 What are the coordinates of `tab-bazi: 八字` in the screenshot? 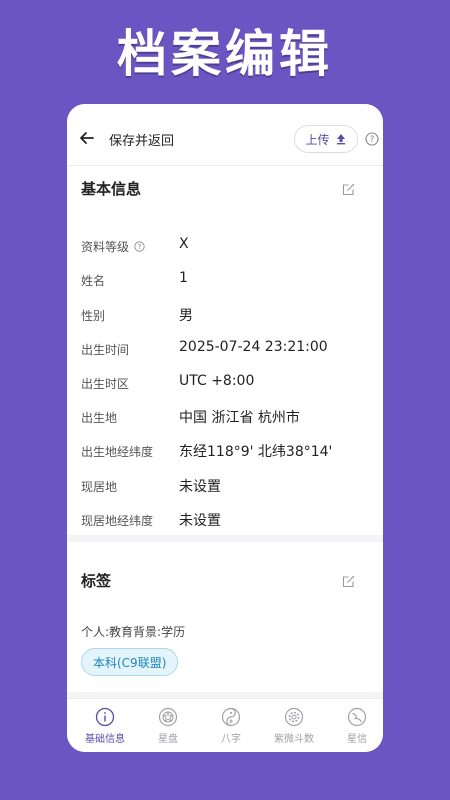 It's located at (231, 725).